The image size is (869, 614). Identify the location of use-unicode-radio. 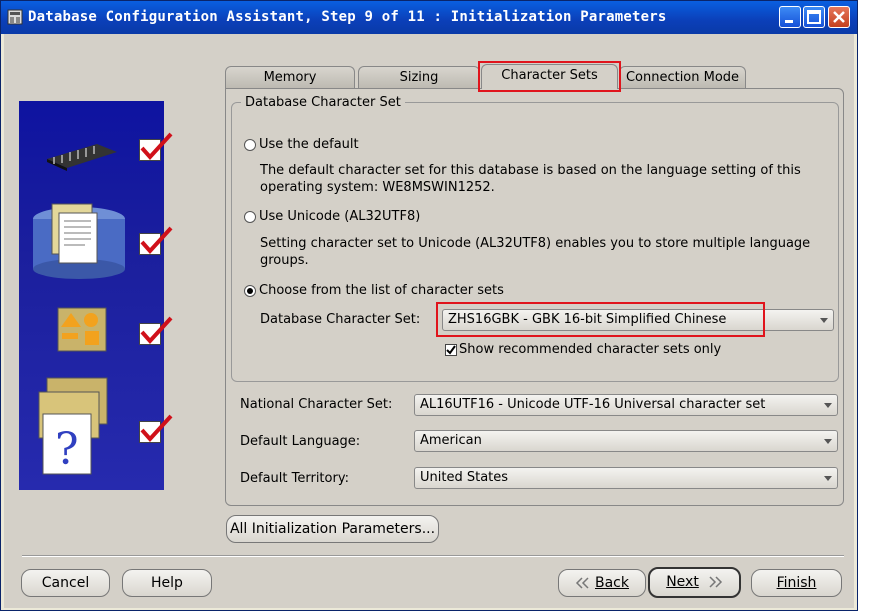
(250, 217).